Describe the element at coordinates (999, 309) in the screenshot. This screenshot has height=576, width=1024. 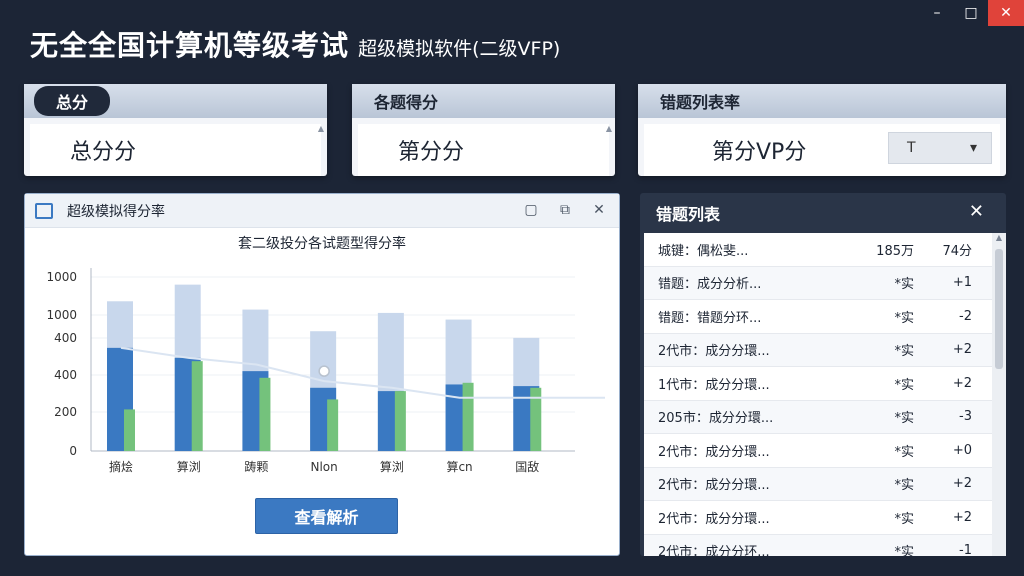
I see `scrollbar-thumb` at that location.